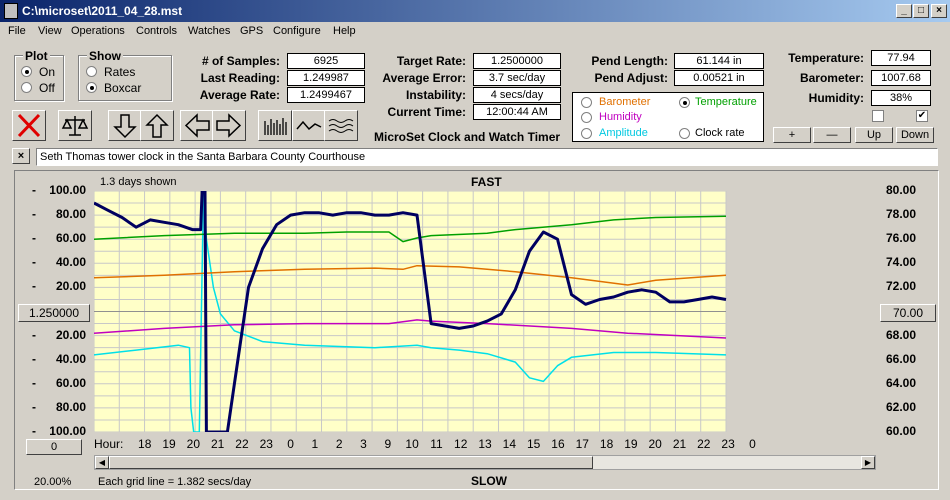 The image size is (950, 500). What do you see at coordinates (620, 117) in the screenshot?
I see `humidity-legend-label: Humidity` at bounding box center [620, 117].